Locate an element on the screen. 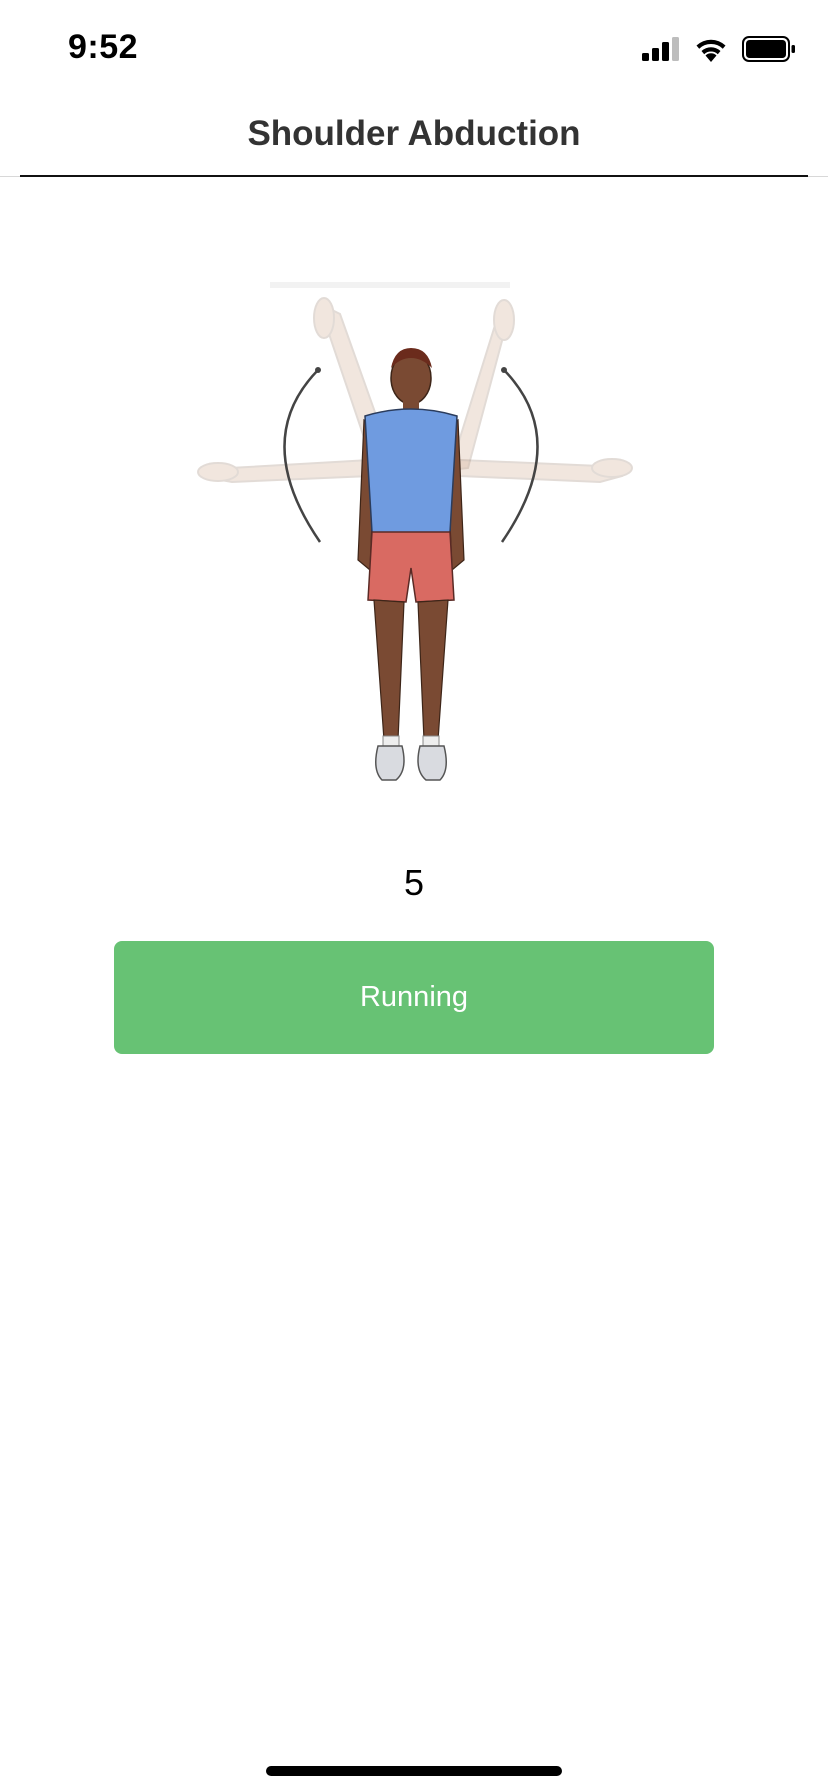 The width and height of the screenshot is (828, 1792). home-indicator is located at coordinates (414, 1771).